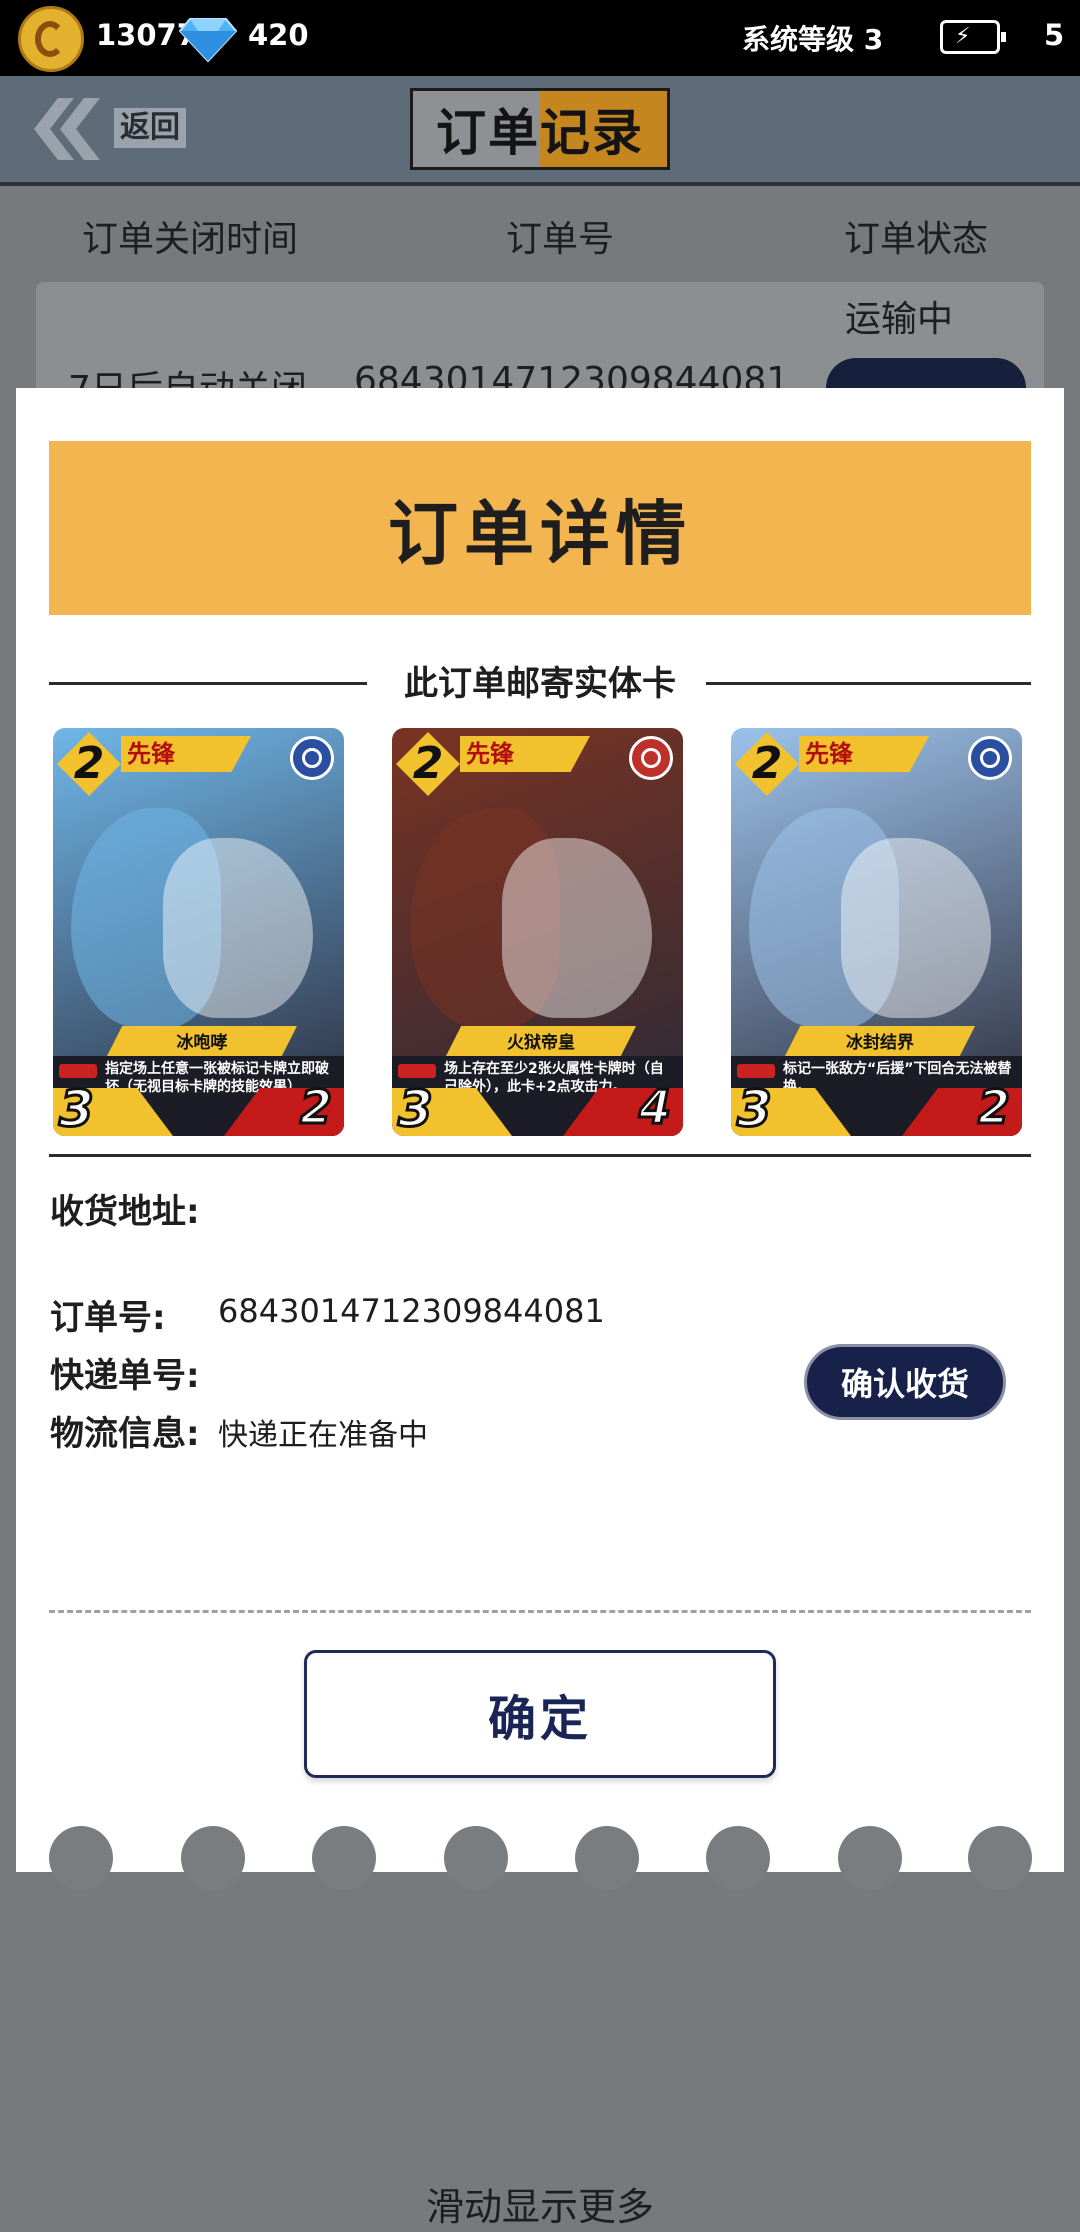 The height and width of the screenshot is (2232, 1080). Describe the element at coordinates (278, 35) in the screenshot. I see `gem-count: 420` at that location.